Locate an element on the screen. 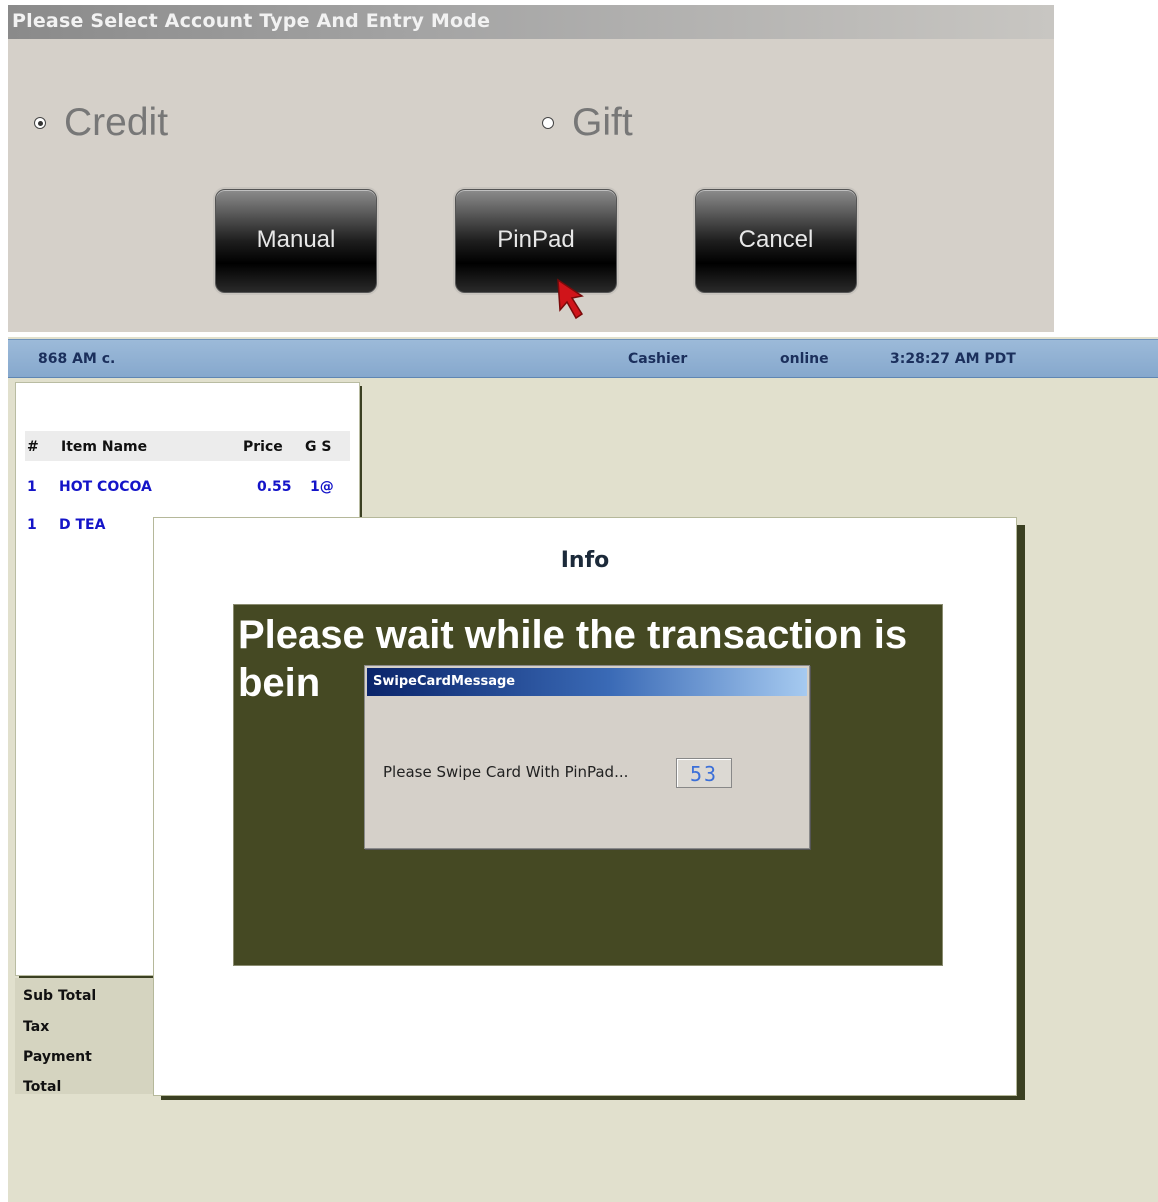 This screenshot has width=1158, height=1202. receipt-row: 1 HOT COCOA 0.55 1@ is located at coordinates (186, 489).